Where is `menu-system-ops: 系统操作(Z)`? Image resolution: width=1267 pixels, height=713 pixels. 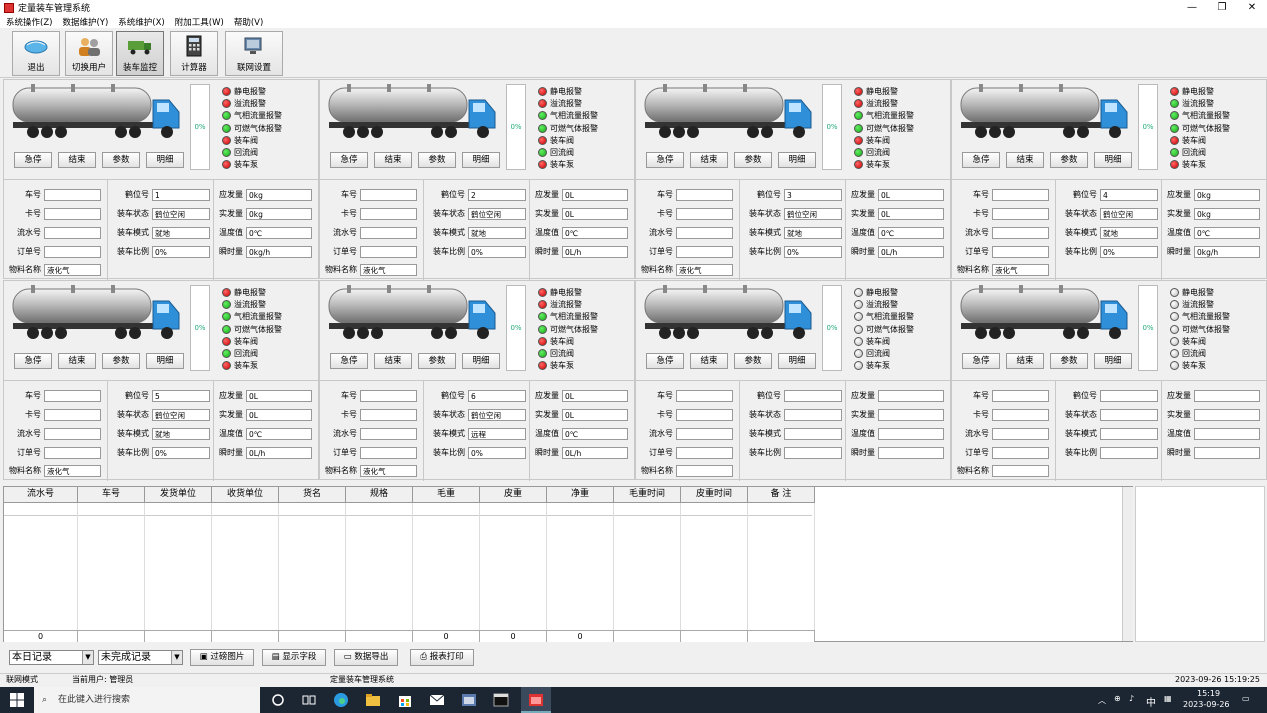
menu-system-ops: 系统操作(Z) is located at coordinates (29, 22).